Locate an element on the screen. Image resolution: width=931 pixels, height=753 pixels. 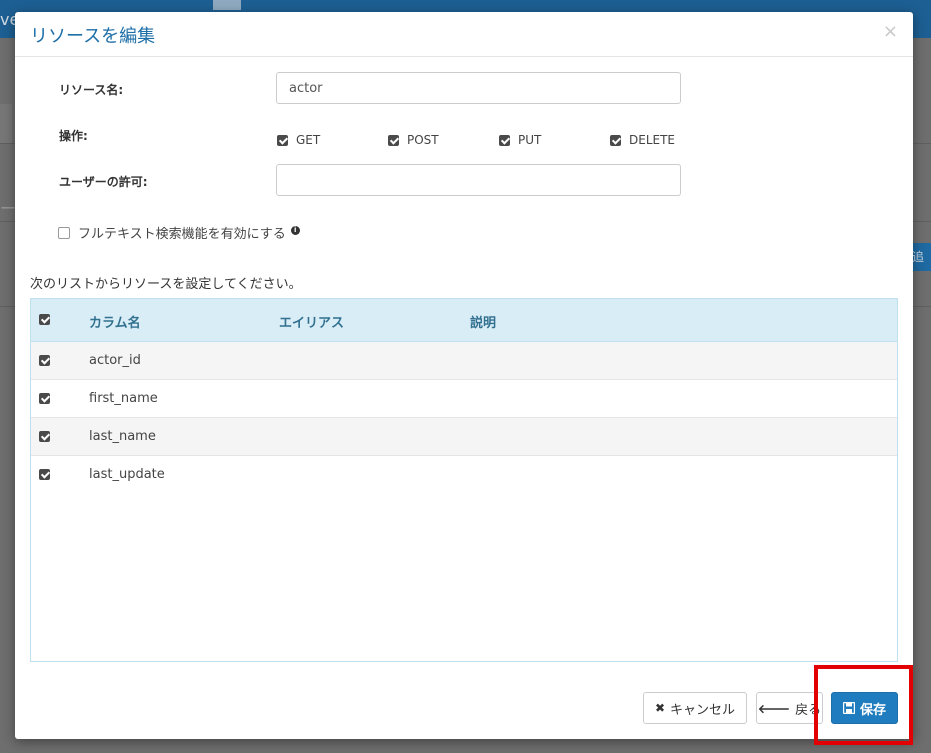
cancel-button: ✖ キャンセル is located at coordinates (695, 708).